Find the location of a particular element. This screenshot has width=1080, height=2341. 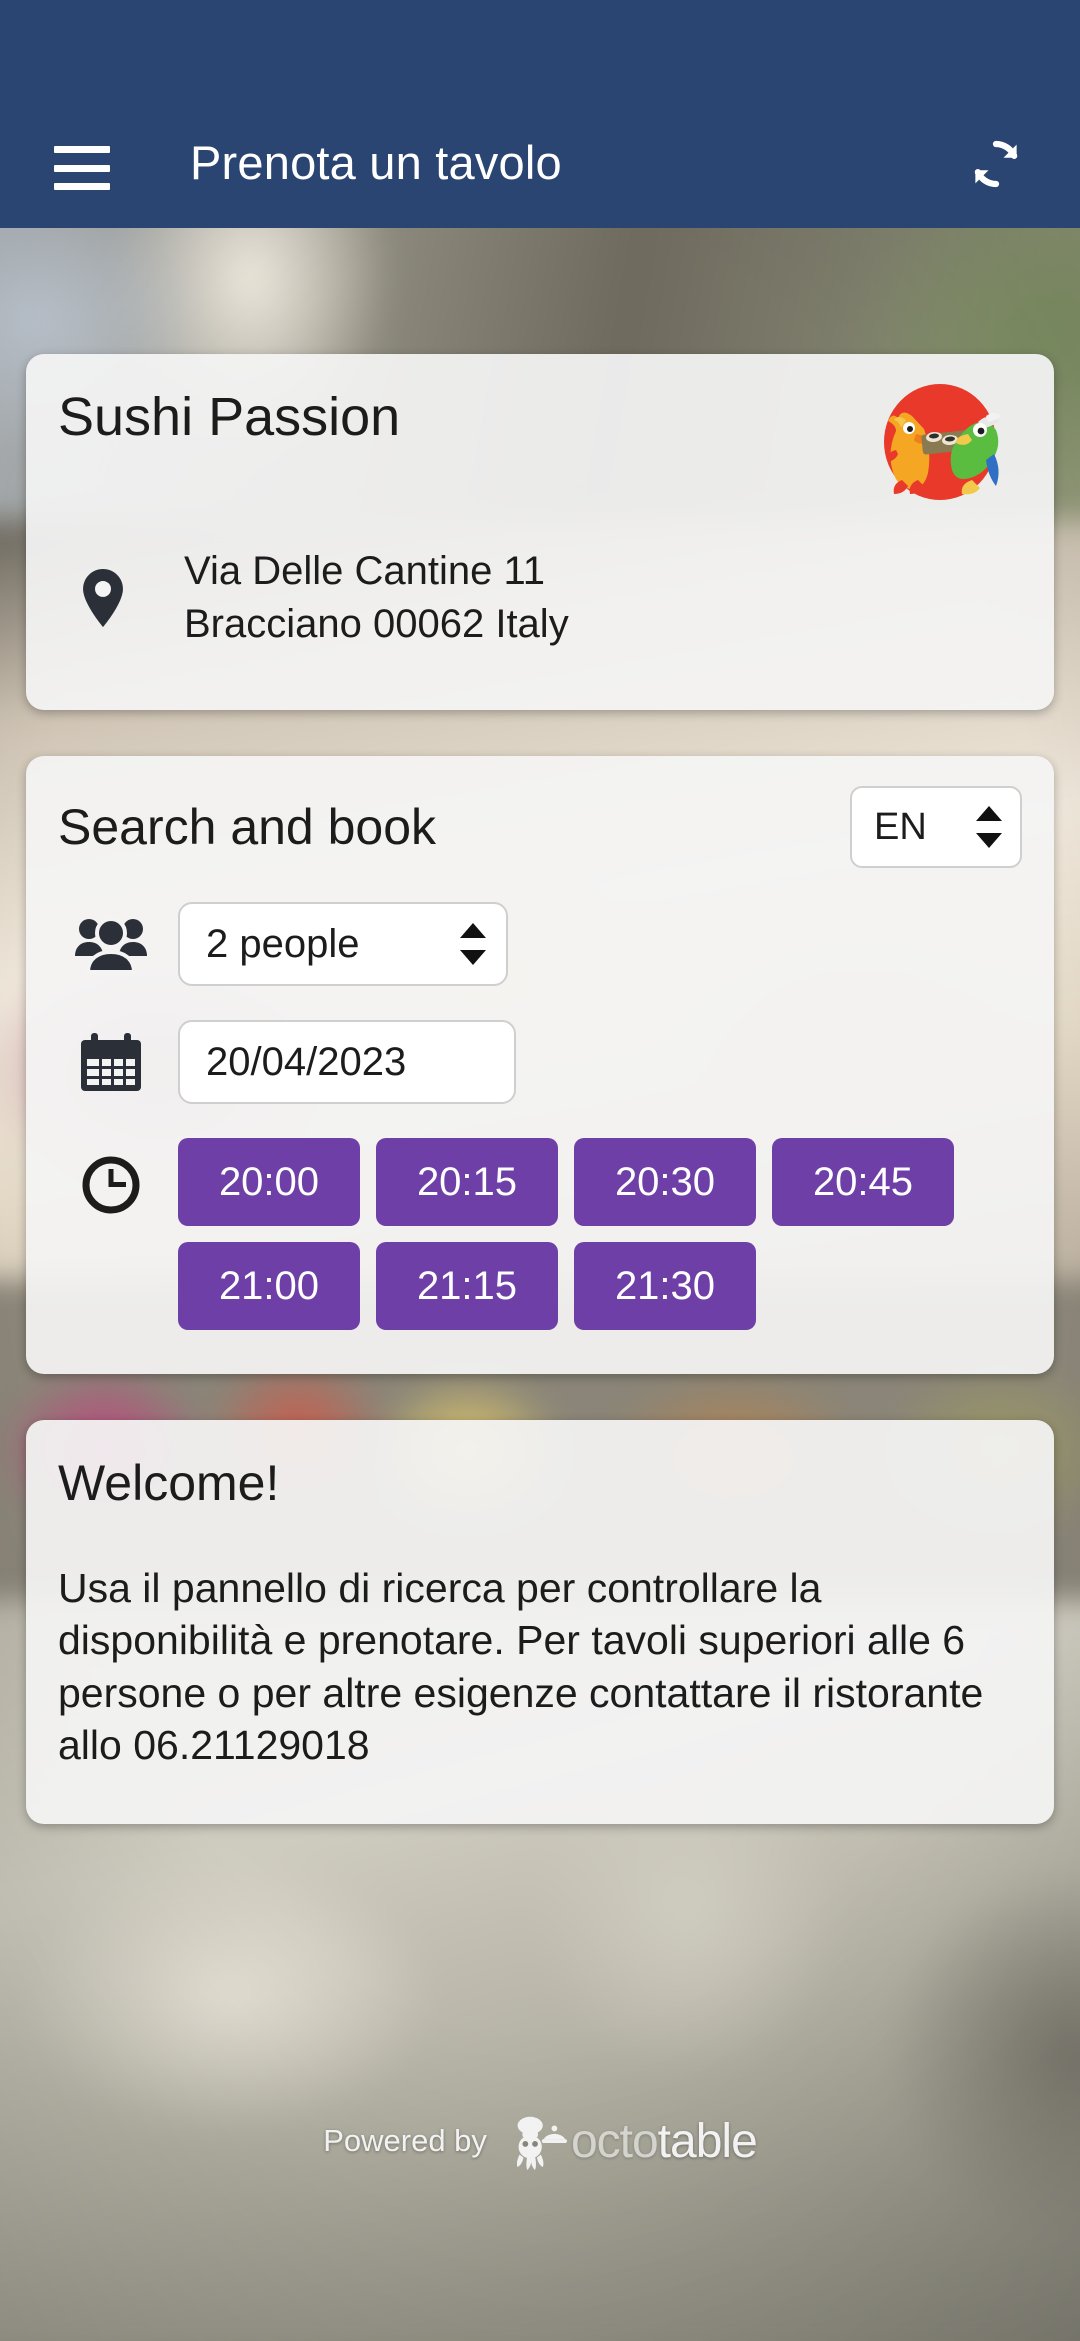

time-slot-button: 21:00 is located at coordinates (269, 1286).